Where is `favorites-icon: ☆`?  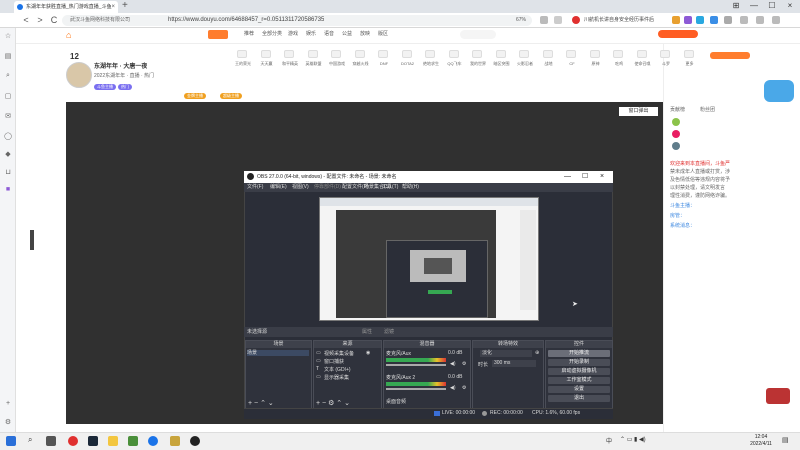
favorites-icon: ☆ is located at coordinates (8, 36).